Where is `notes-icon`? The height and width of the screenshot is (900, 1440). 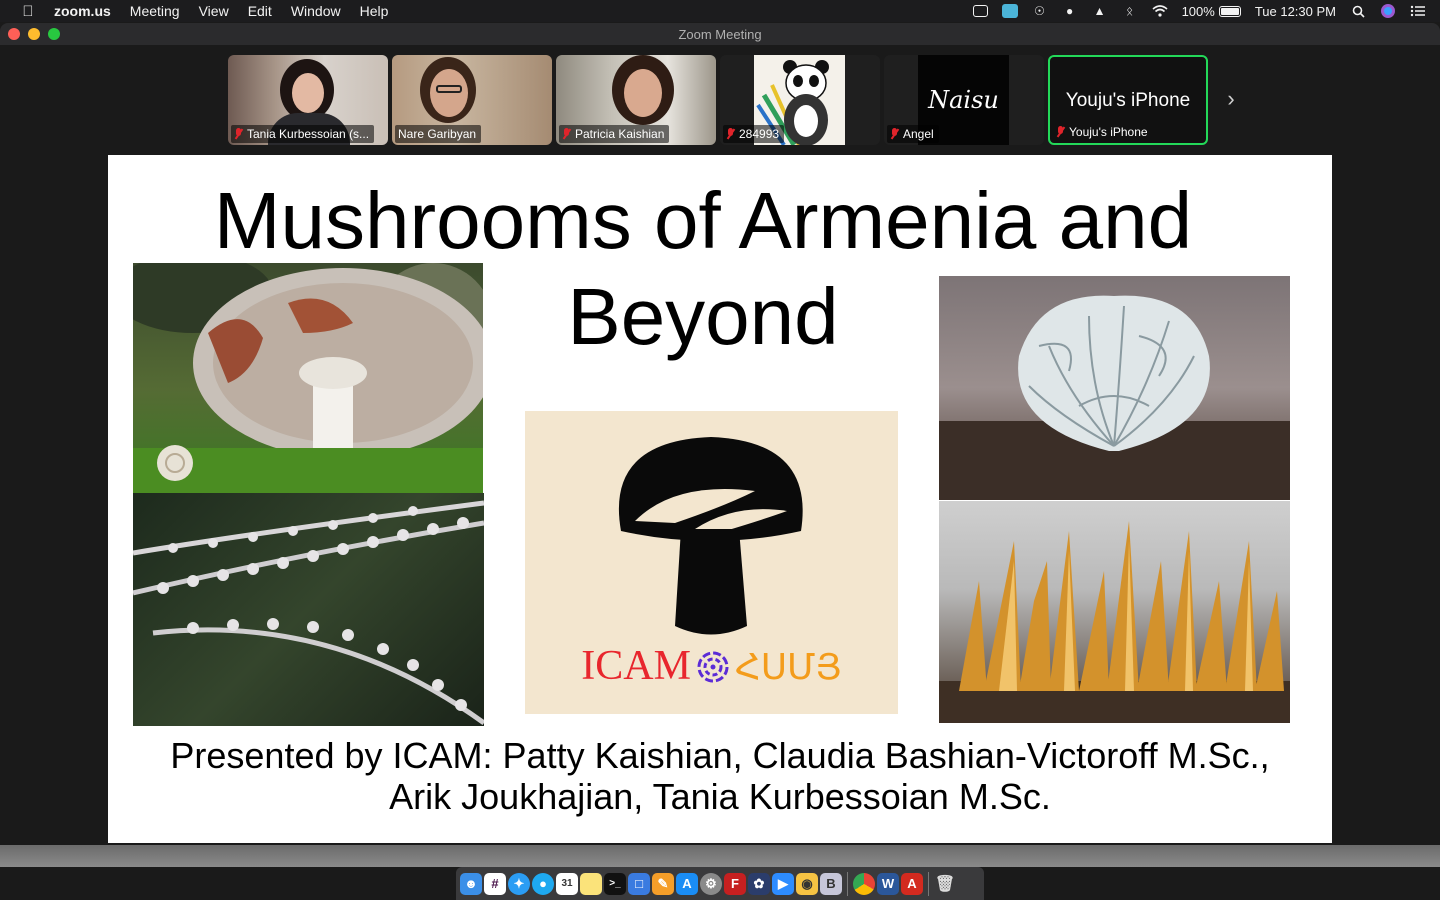
notes-icon is located at coordinates (591, 883).